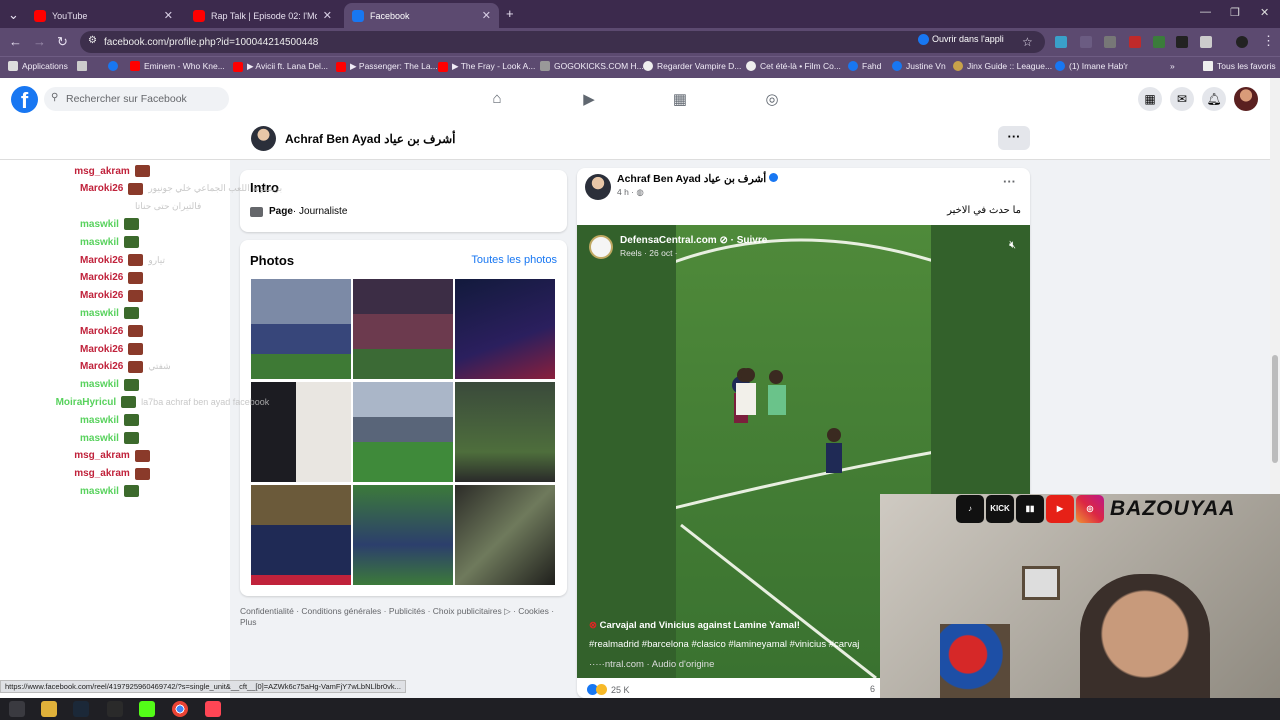 This screenshot has width=1280, height=720. I want to click on file-explorer-icon, so click(49, 709).